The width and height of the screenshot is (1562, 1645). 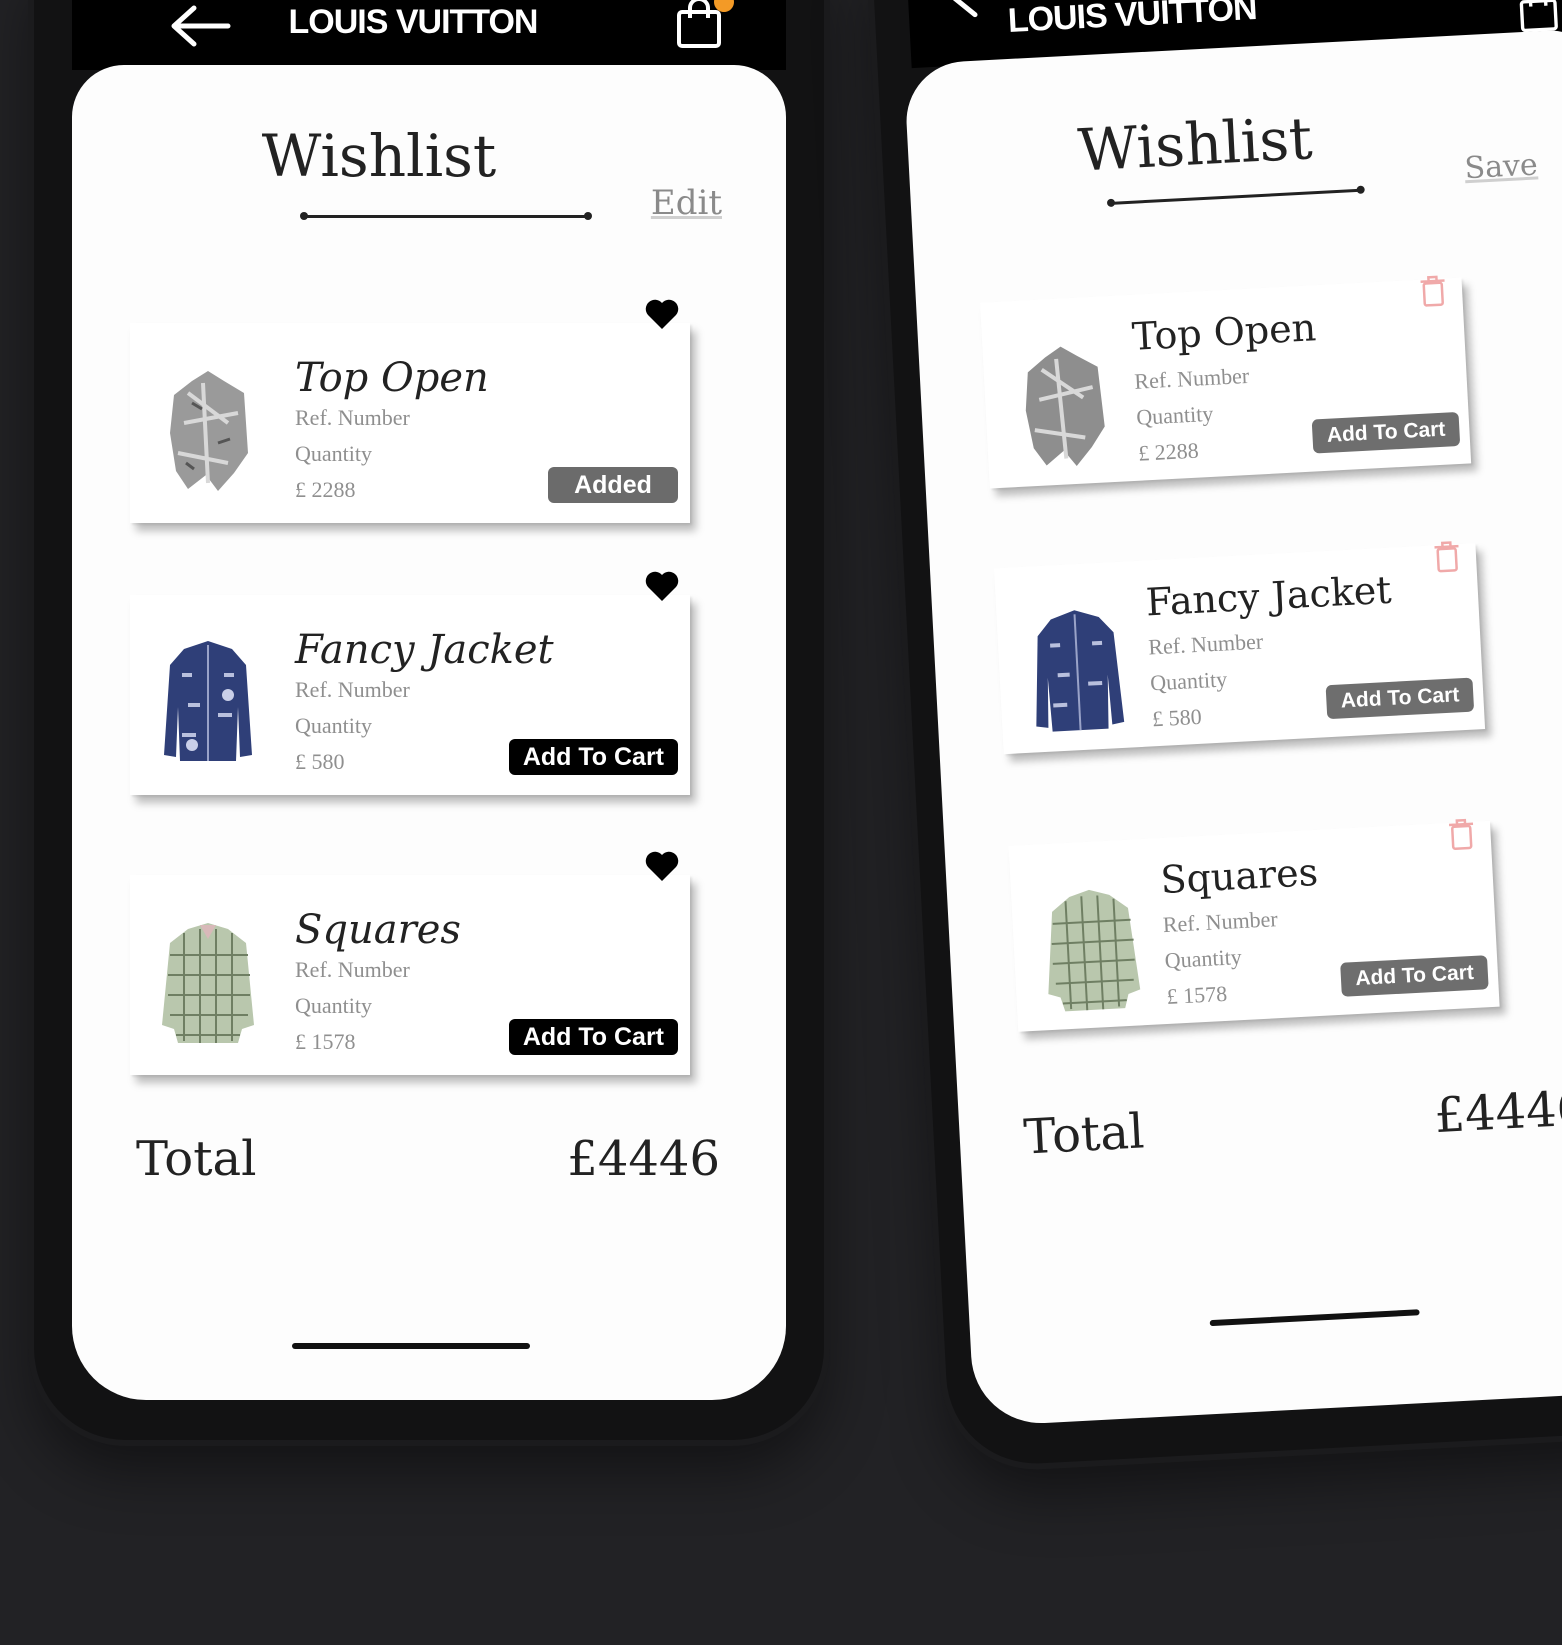 What do you see at coordinates (613, 485) in the screenshot?
I see `added-button: Added` at bounding box center [613, 485].